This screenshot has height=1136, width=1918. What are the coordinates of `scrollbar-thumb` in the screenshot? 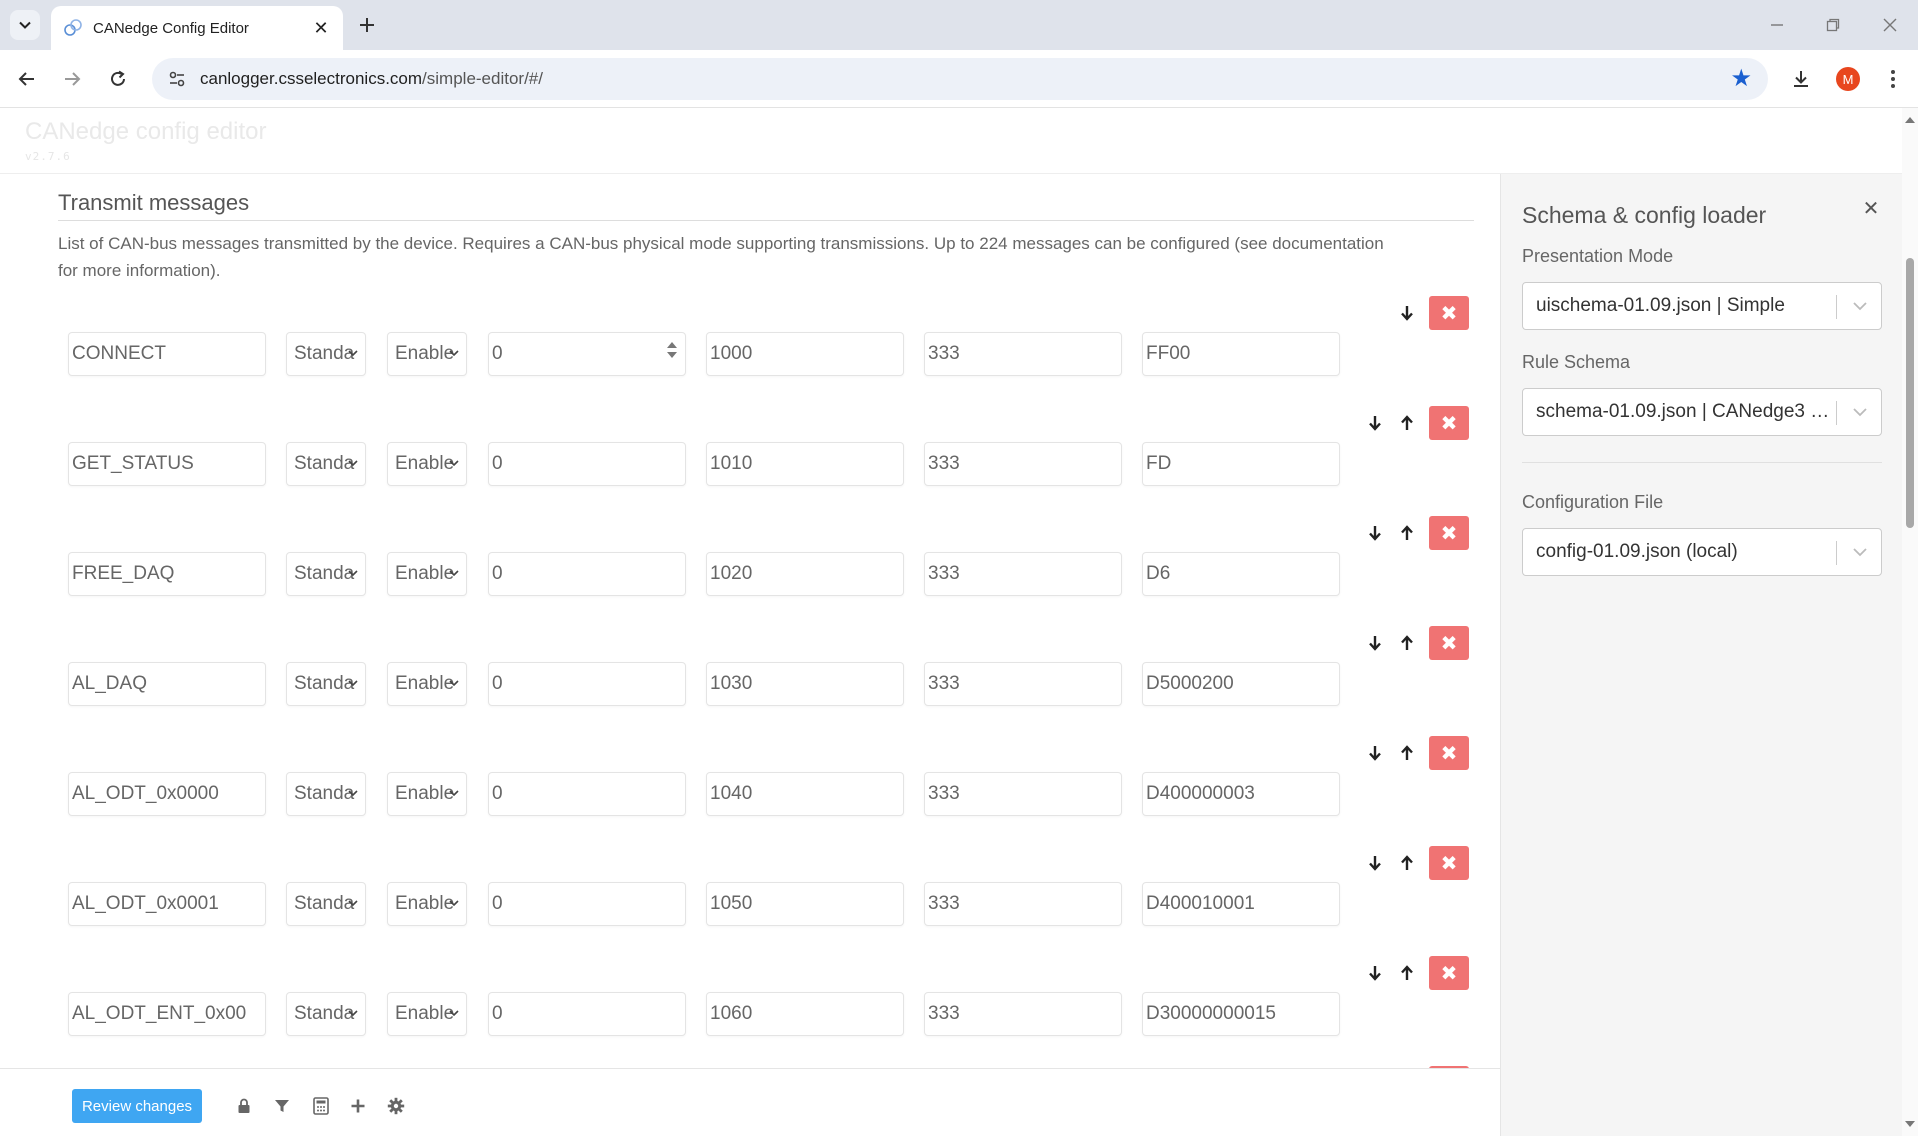 It's located at (1910, 393).